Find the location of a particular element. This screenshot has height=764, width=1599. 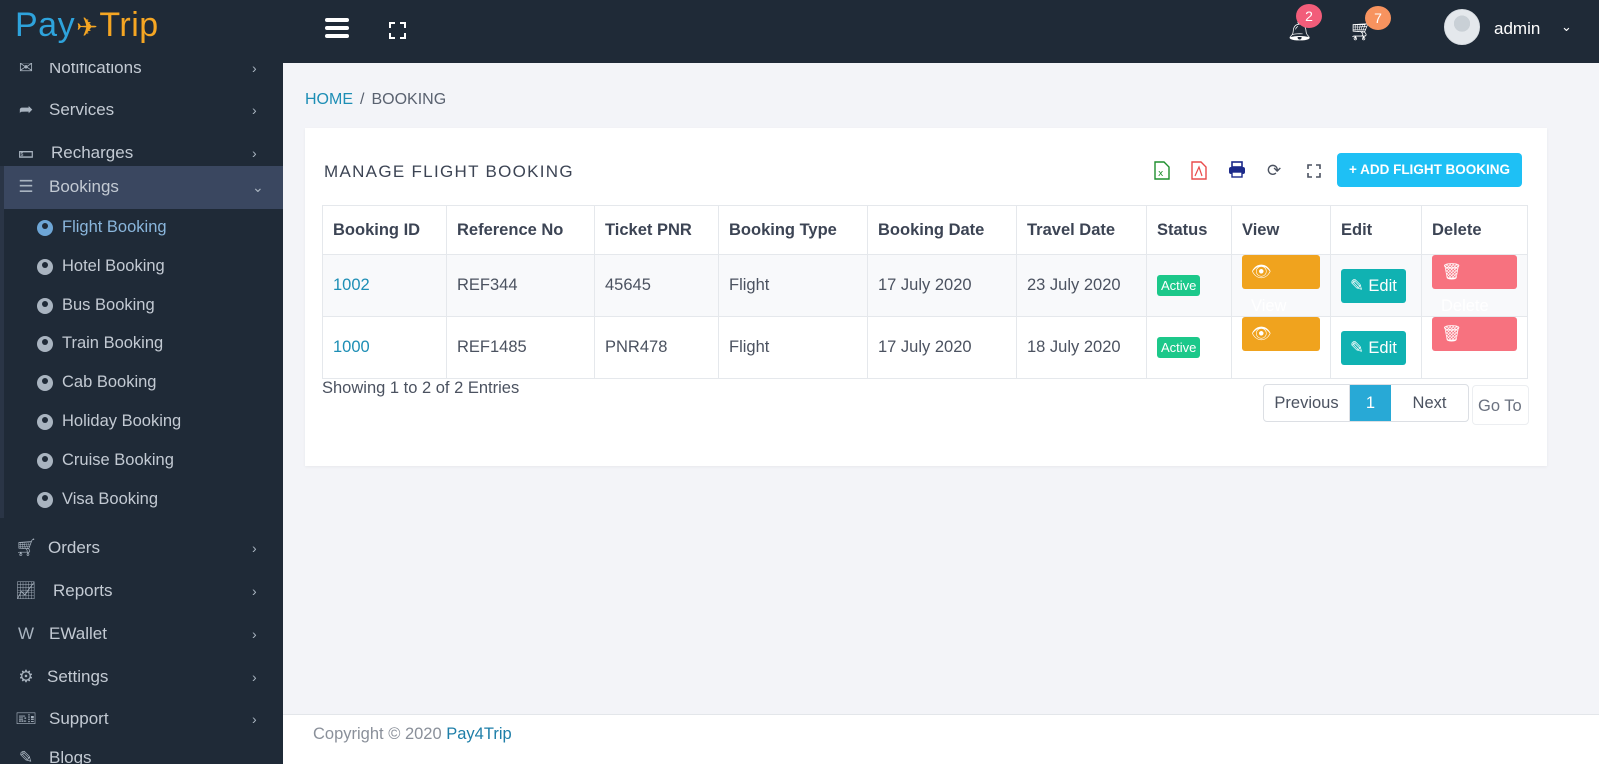

sidebar-sub-cruise-booking: Cruise Booking is located at coordinates (141, 462).